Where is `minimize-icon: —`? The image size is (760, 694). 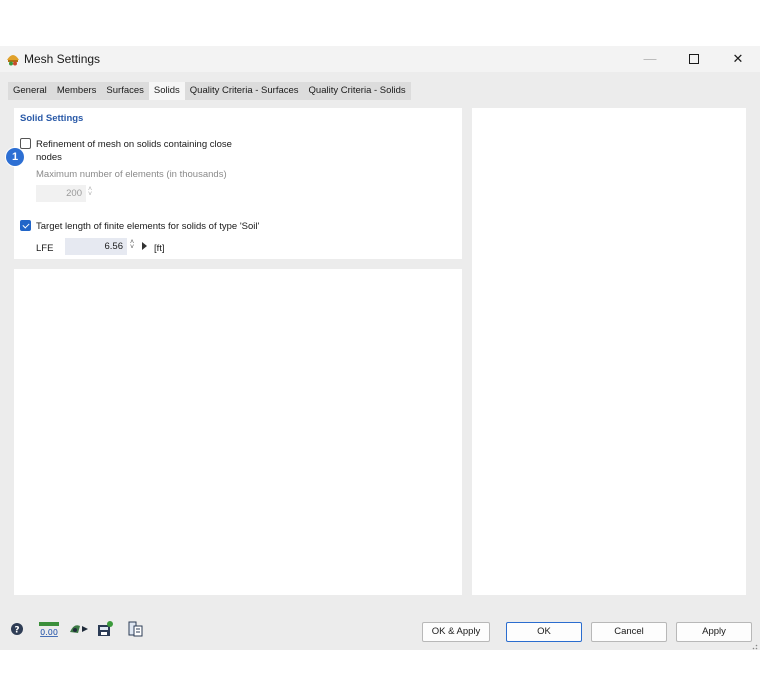 minimize-icon: — is located at coordinates (650, 58).